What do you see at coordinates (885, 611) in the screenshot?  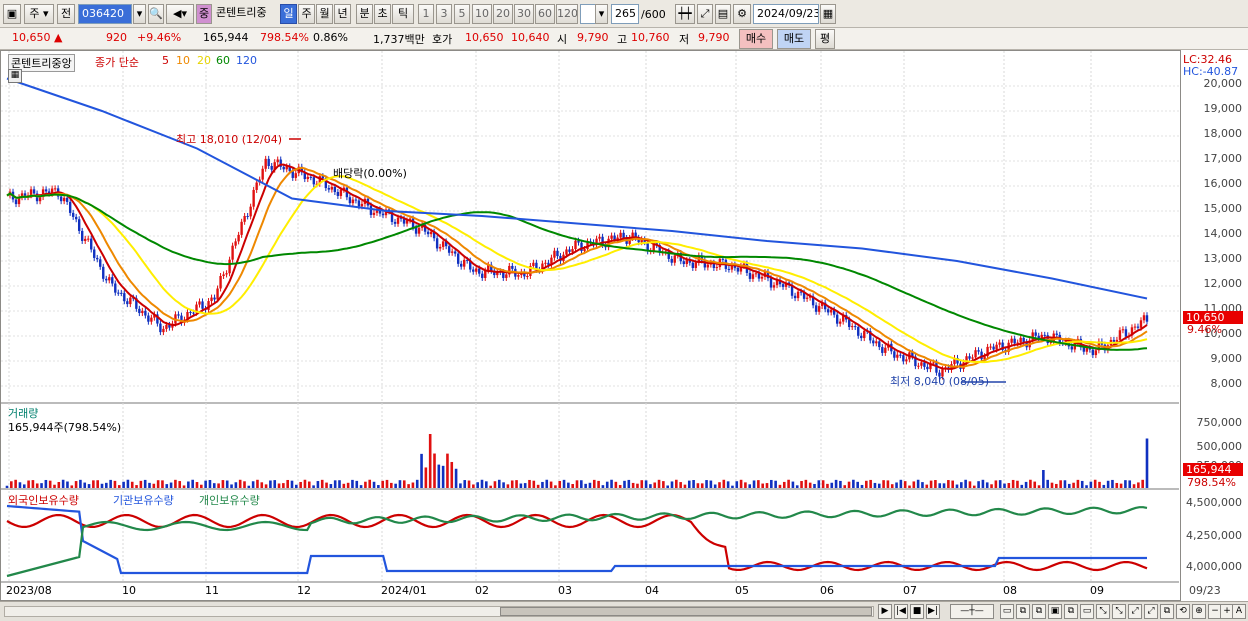 I see `scroll-right-icon: ▶` at bounding box center [885, 611].